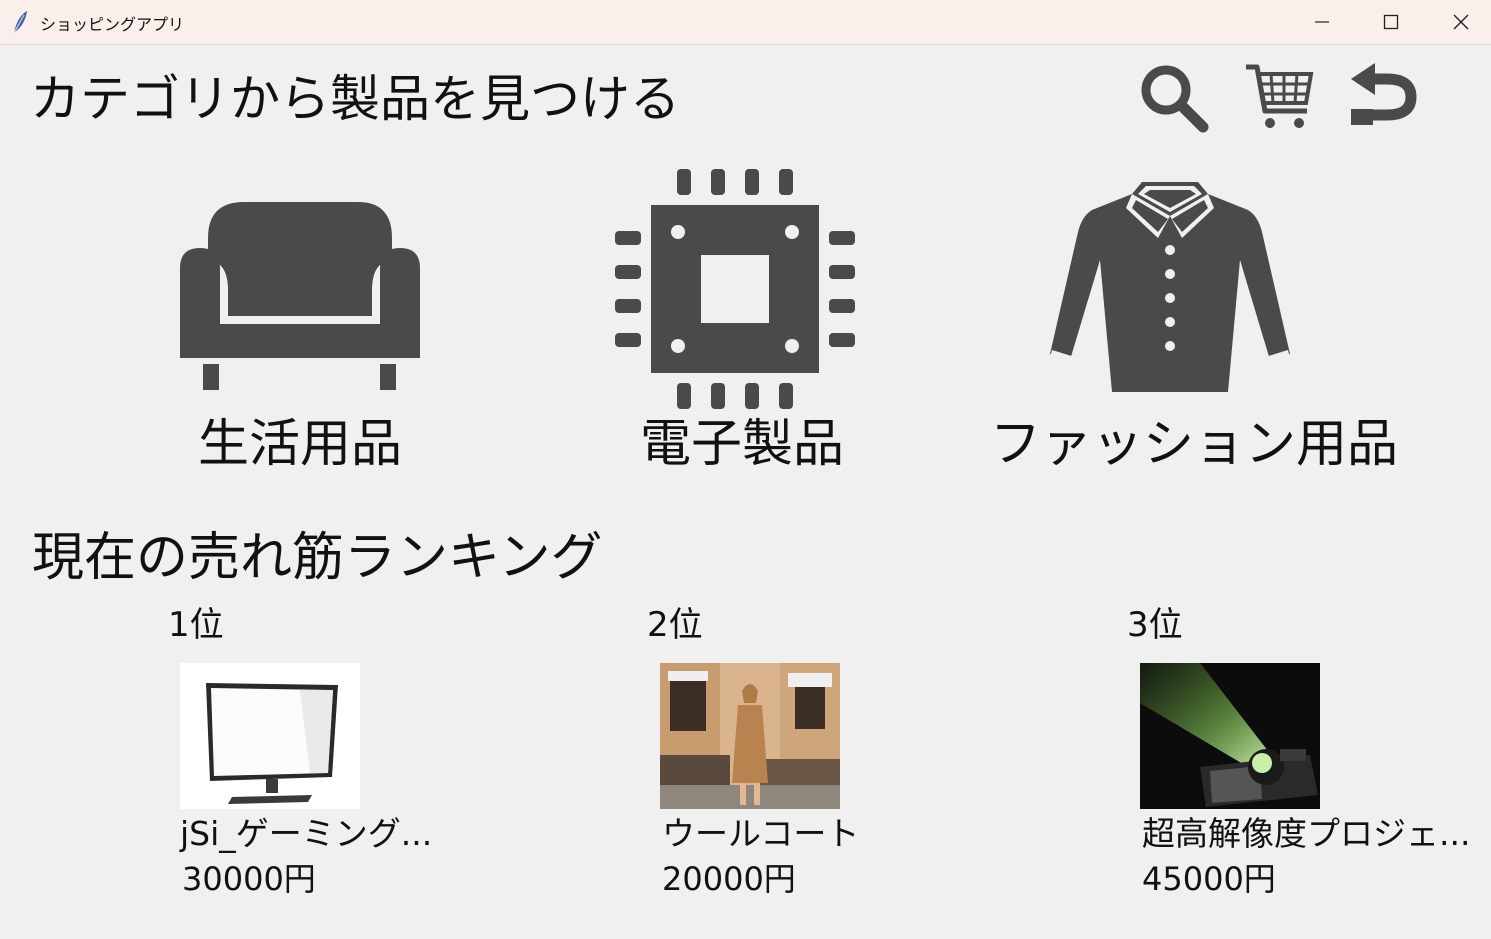 The width and height of the screenshot is (1491, 939). Describe the element at coordinates (355, 99) in the screenshot. I see `page-title: カテゴリから製品を見つける` at that location.